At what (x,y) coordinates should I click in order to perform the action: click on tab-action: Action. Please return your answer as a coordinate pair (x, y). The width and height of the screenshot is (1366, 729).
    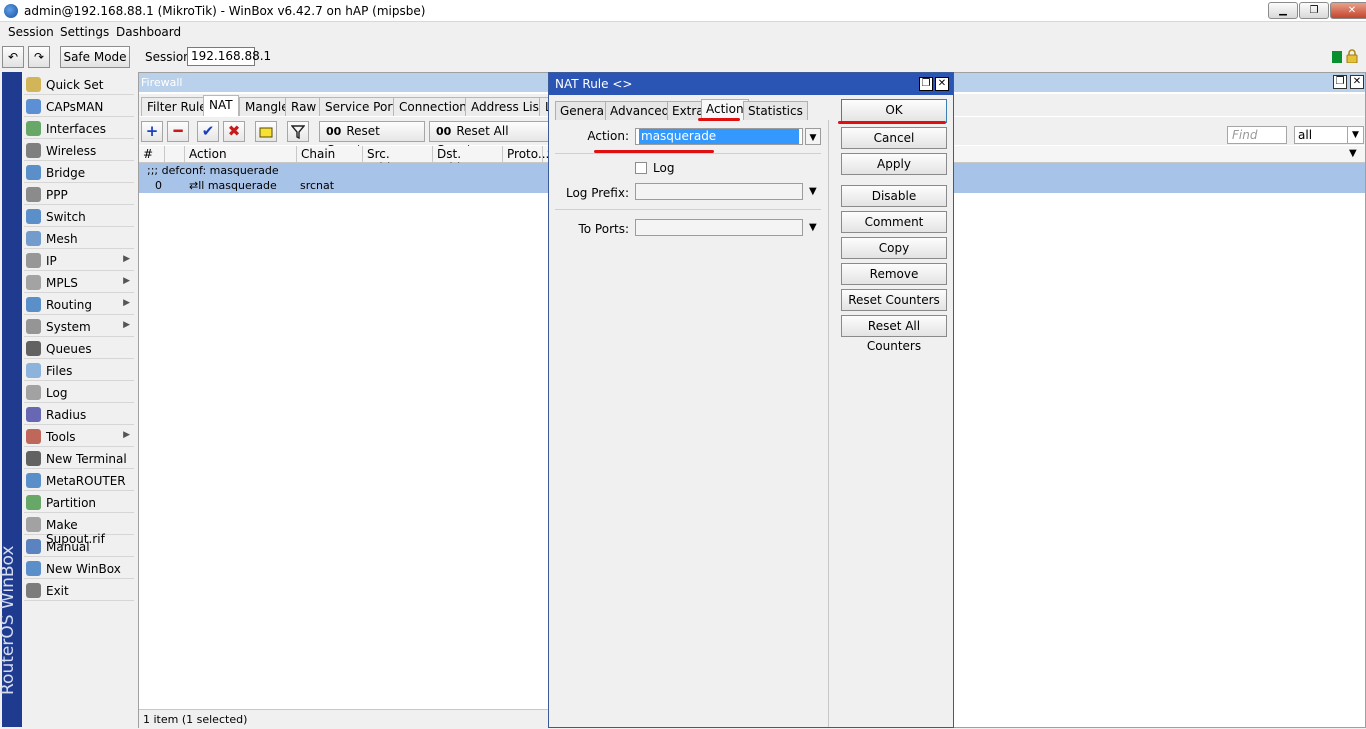
    Looking at the image, I should click on (725, 109).